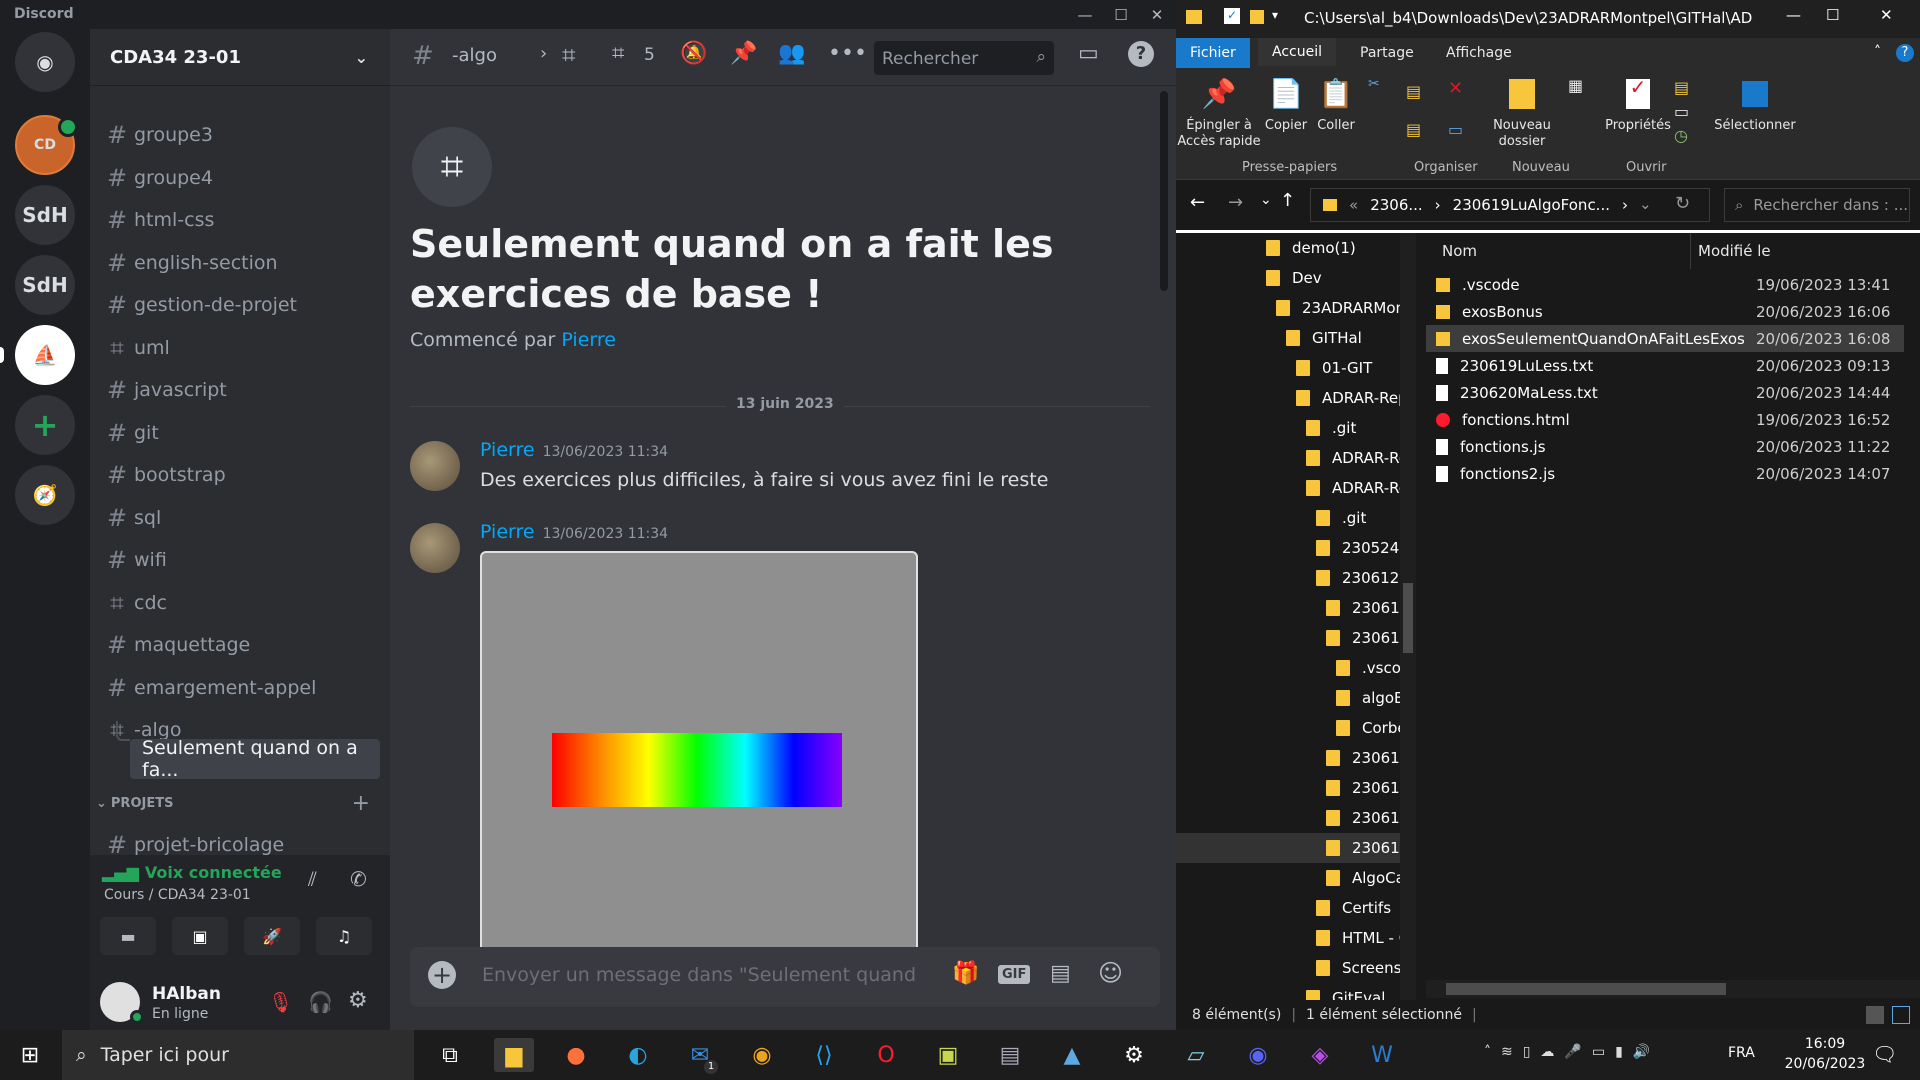 Image resolution: width=1920 pixels, height=1080 pixels. I want to click on properties-button: ✓ Propriétés, so click(1638, 104).